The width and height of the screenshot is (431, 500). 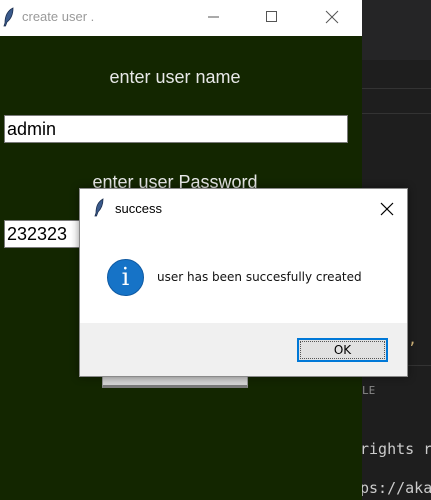 I want to click on maximize-icon, so click(x=271, y=16).